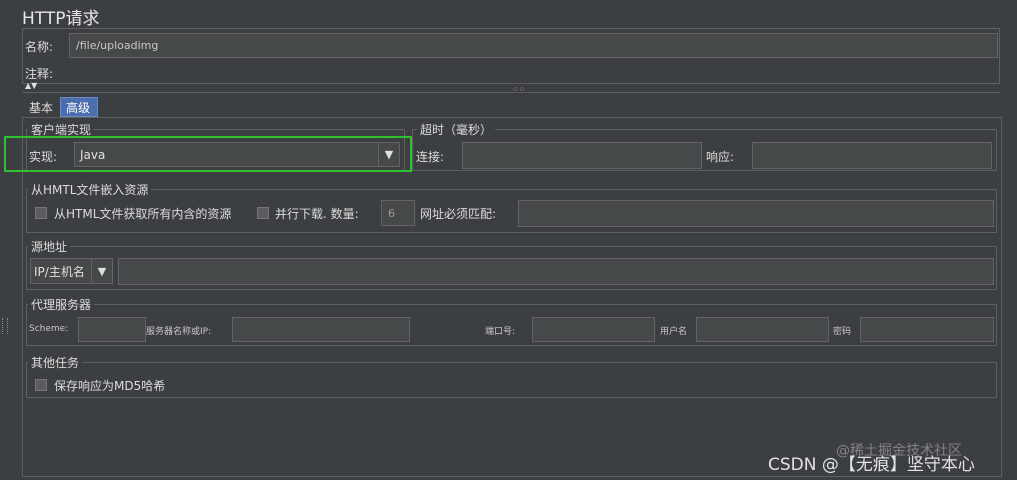 The image size is (1017, 480). I want to click on proxy-user-label: 用户名, so click(674, 332).